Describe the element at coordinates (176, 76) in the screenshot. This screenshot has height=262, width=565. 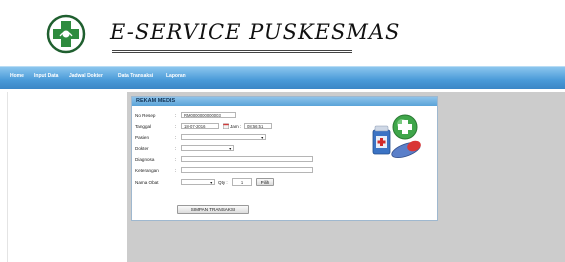
I see `nav-laporan: Laporan` at that location.